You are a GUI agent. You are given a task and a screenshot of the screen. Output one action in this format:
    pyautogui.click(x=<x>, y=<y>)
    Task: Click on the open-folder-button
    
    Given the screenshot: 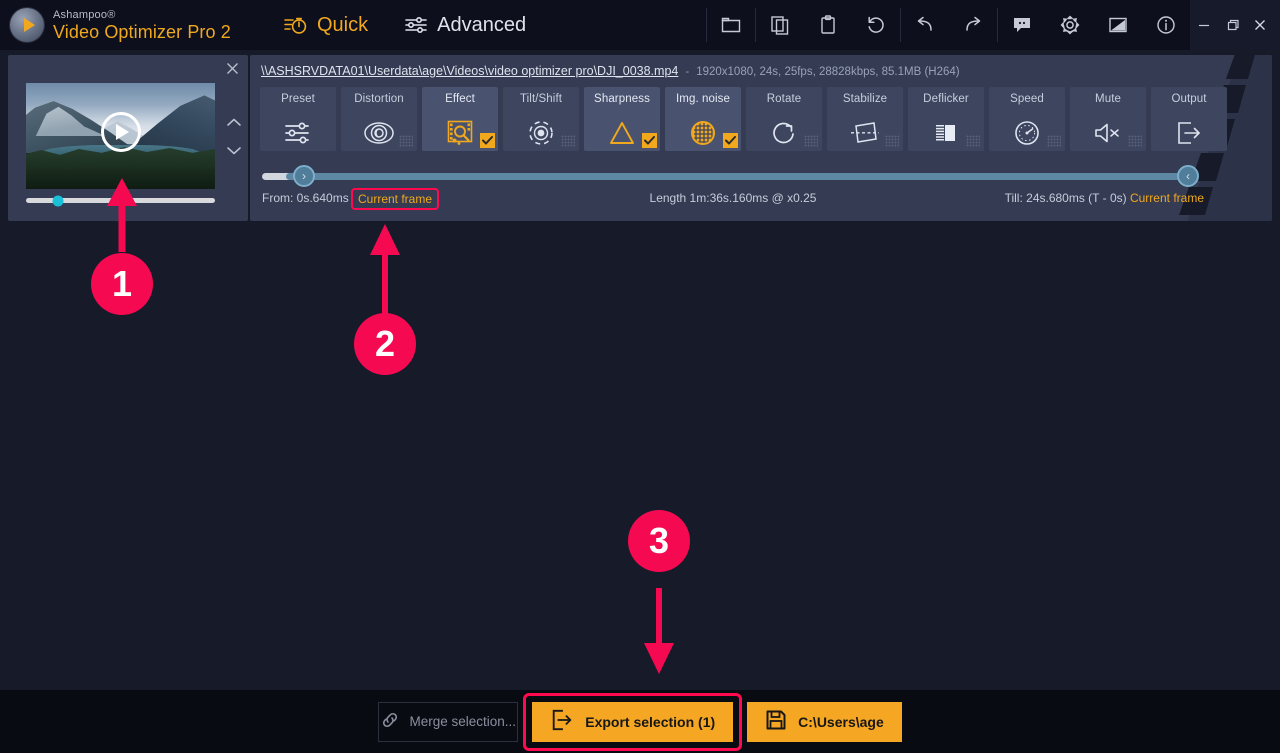 What is the action you would take?
    pyautogui.click(x=731, y=25)
    